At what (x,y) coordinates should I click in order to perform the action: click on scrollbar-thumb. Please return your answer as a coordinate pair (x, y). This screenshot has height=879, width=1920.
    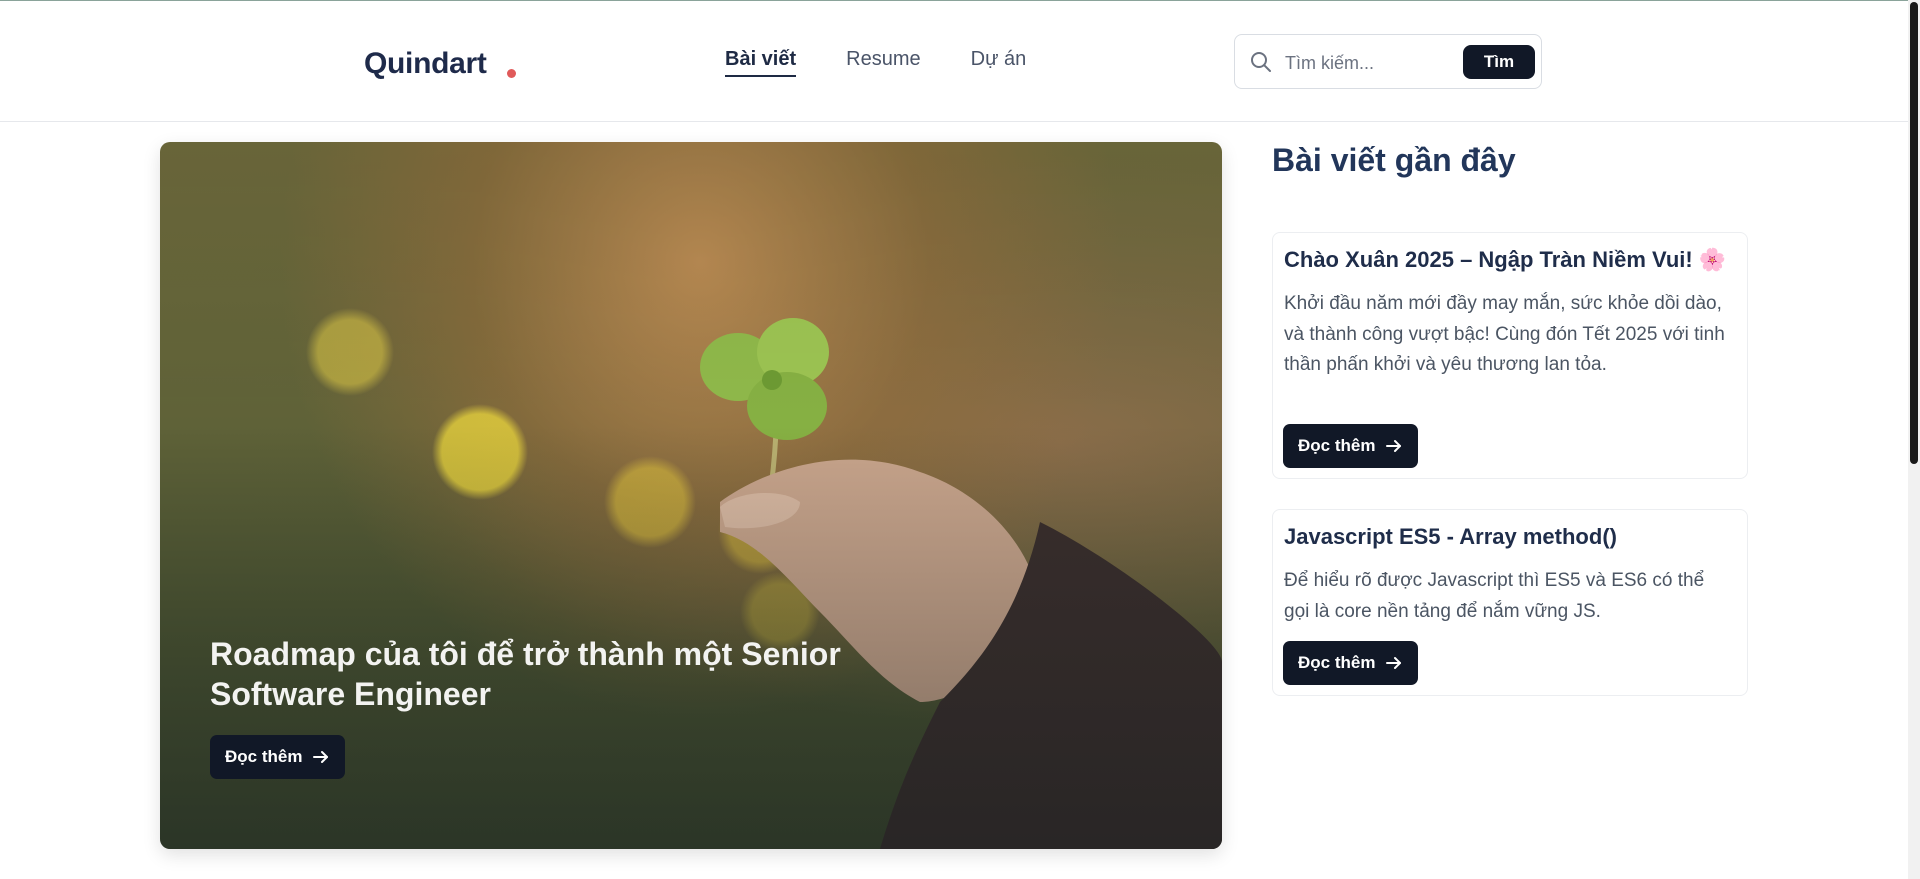
    Looking at the image, I should click on (1914, 233).